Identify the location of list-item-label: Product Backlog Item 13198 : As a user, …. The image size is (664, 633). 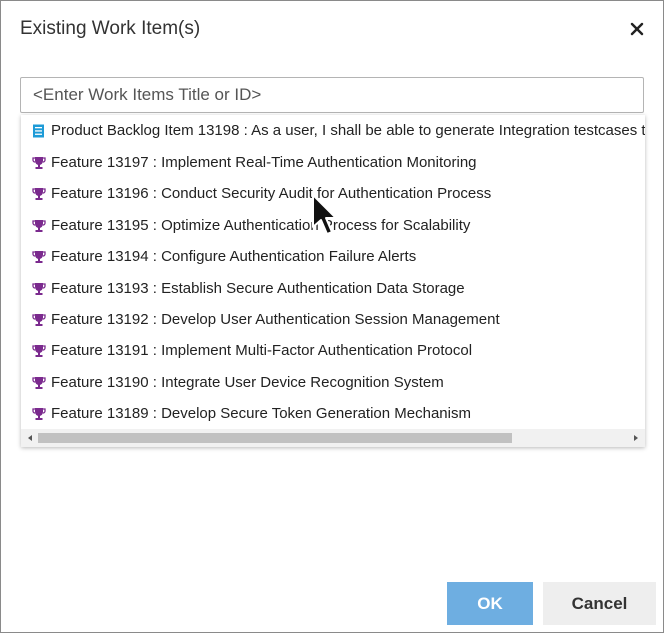
(348, 130).